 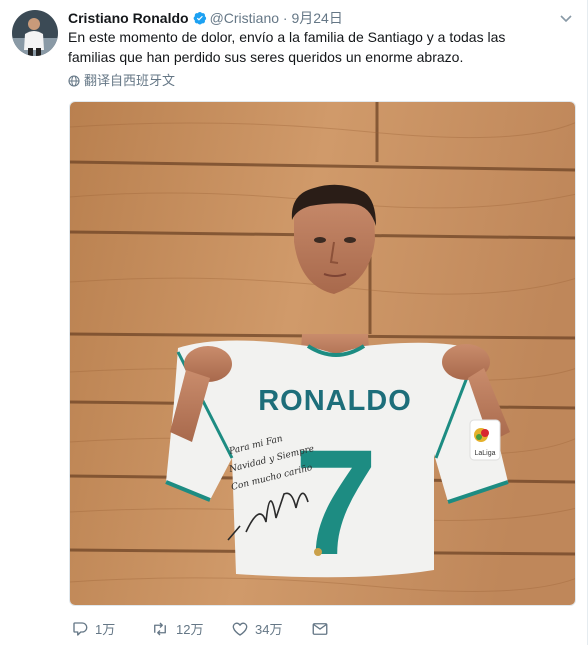 I want to click on reply-button: 1万, so click(x=93, y=630).